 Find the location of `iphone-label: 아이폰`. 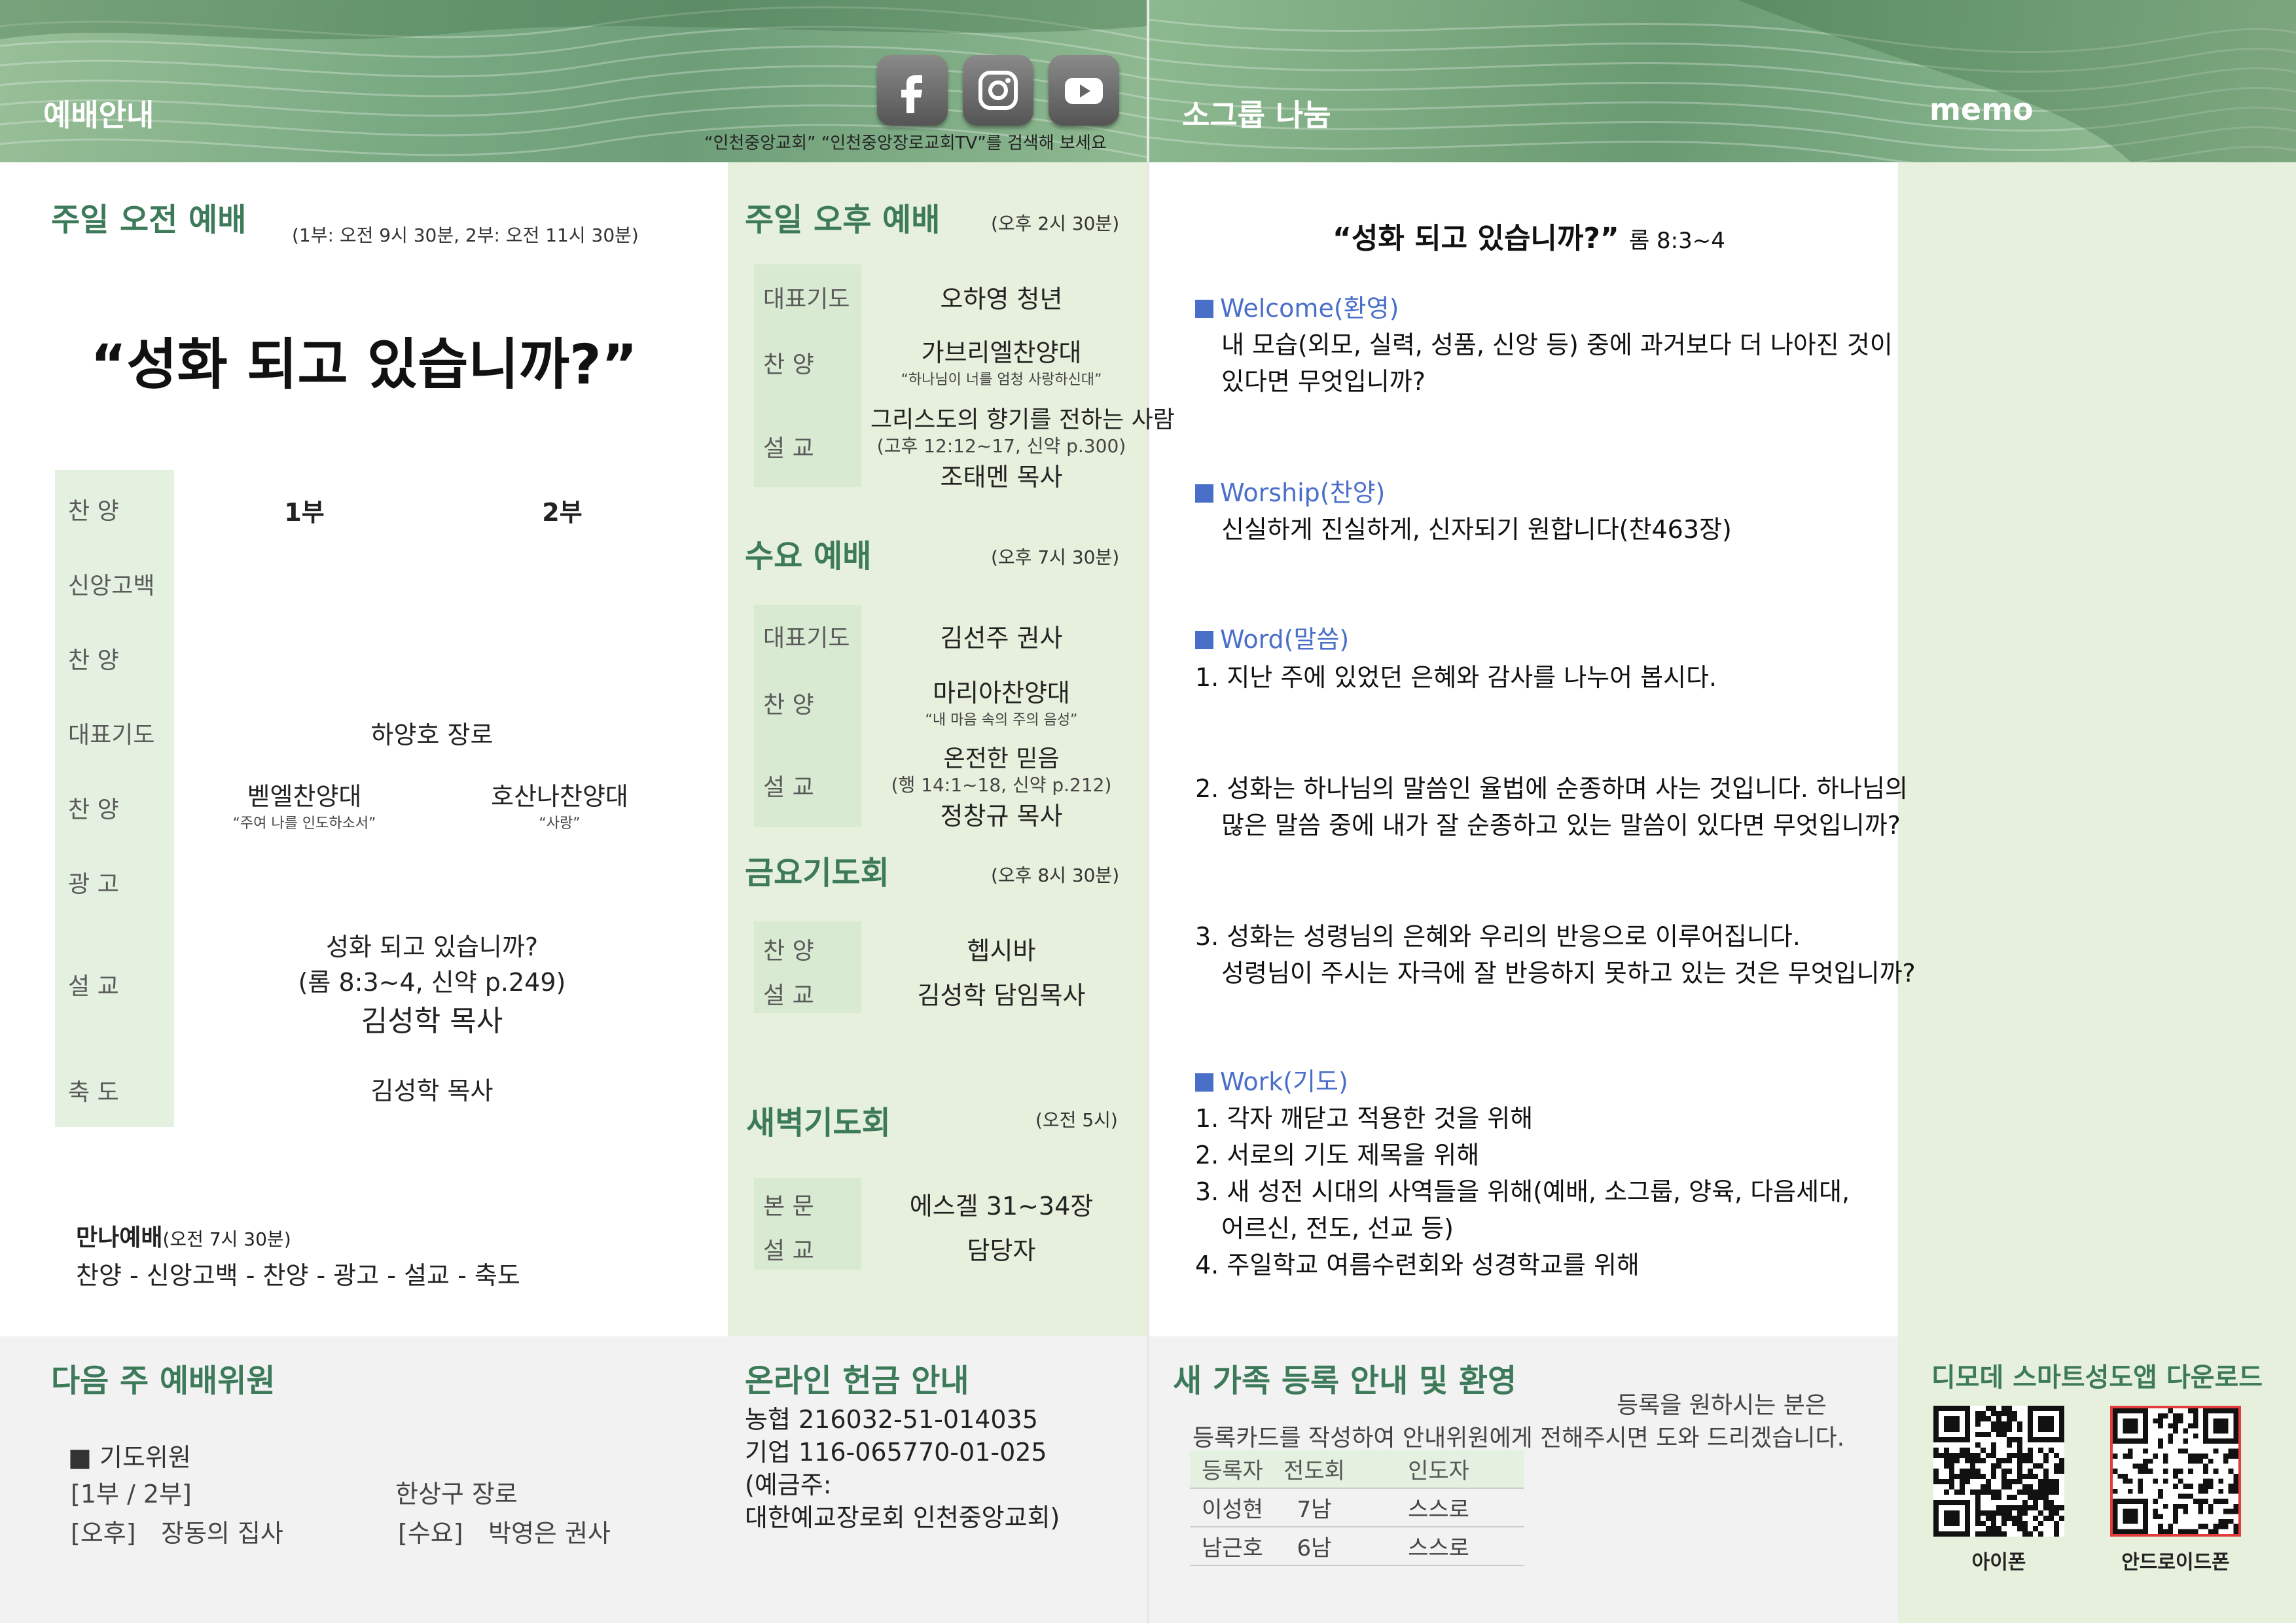

iphone-label: 아이폰 is located at coordinates (1998, 1563).